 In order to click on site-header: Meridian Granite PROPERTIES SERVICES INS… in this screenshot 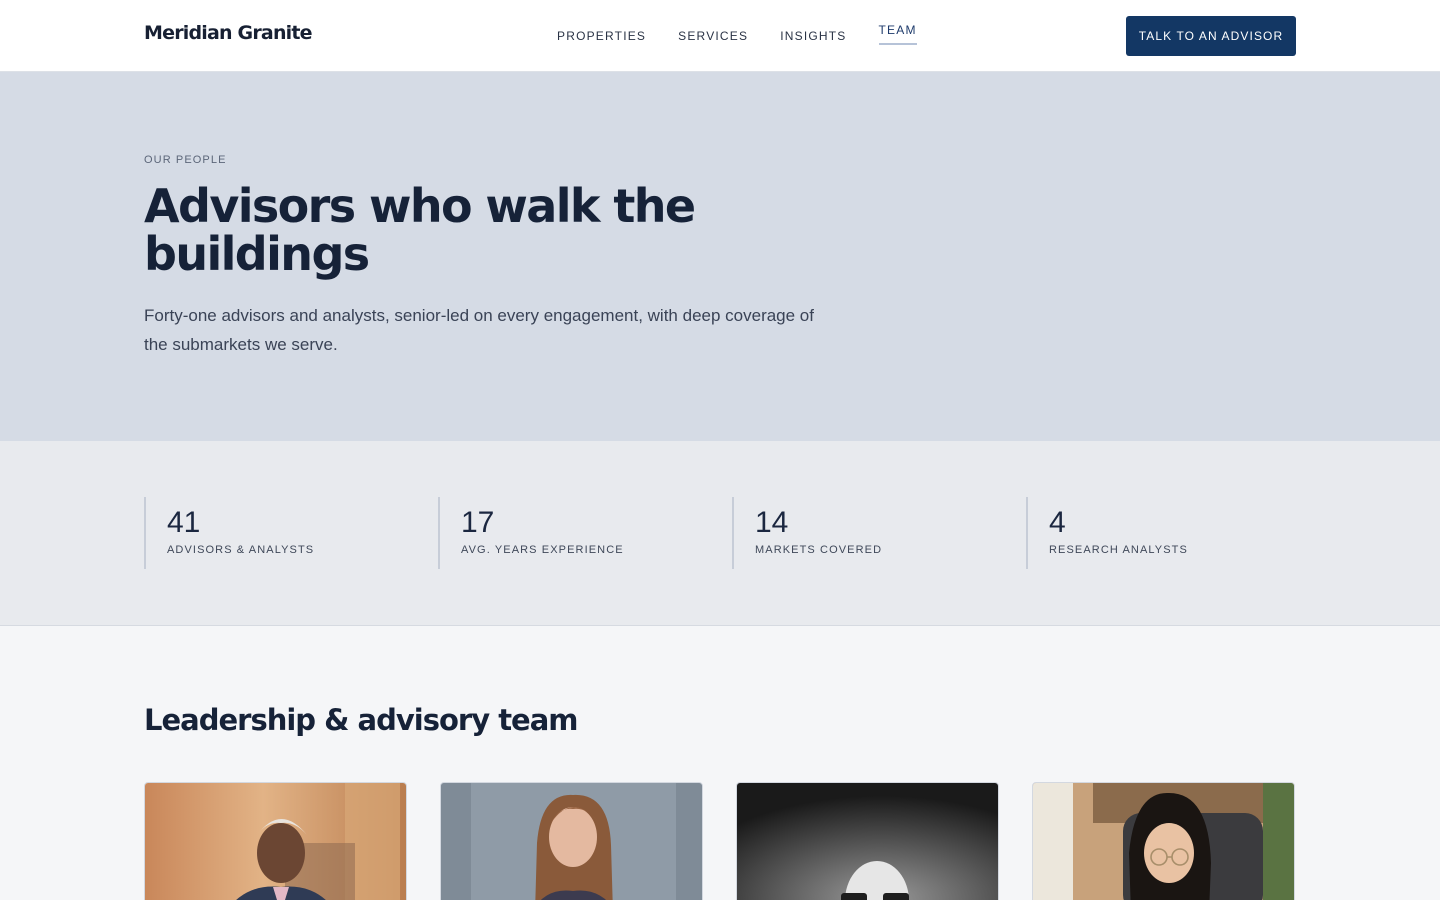, I will do `click(720, 36)`.